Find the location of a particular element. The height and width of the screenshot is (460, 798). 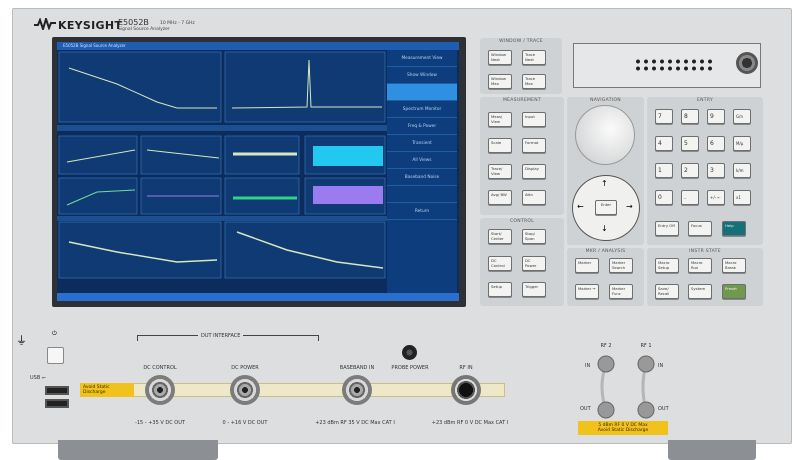

macro-run-key: Macro Run is located at coordinates (700, 265).